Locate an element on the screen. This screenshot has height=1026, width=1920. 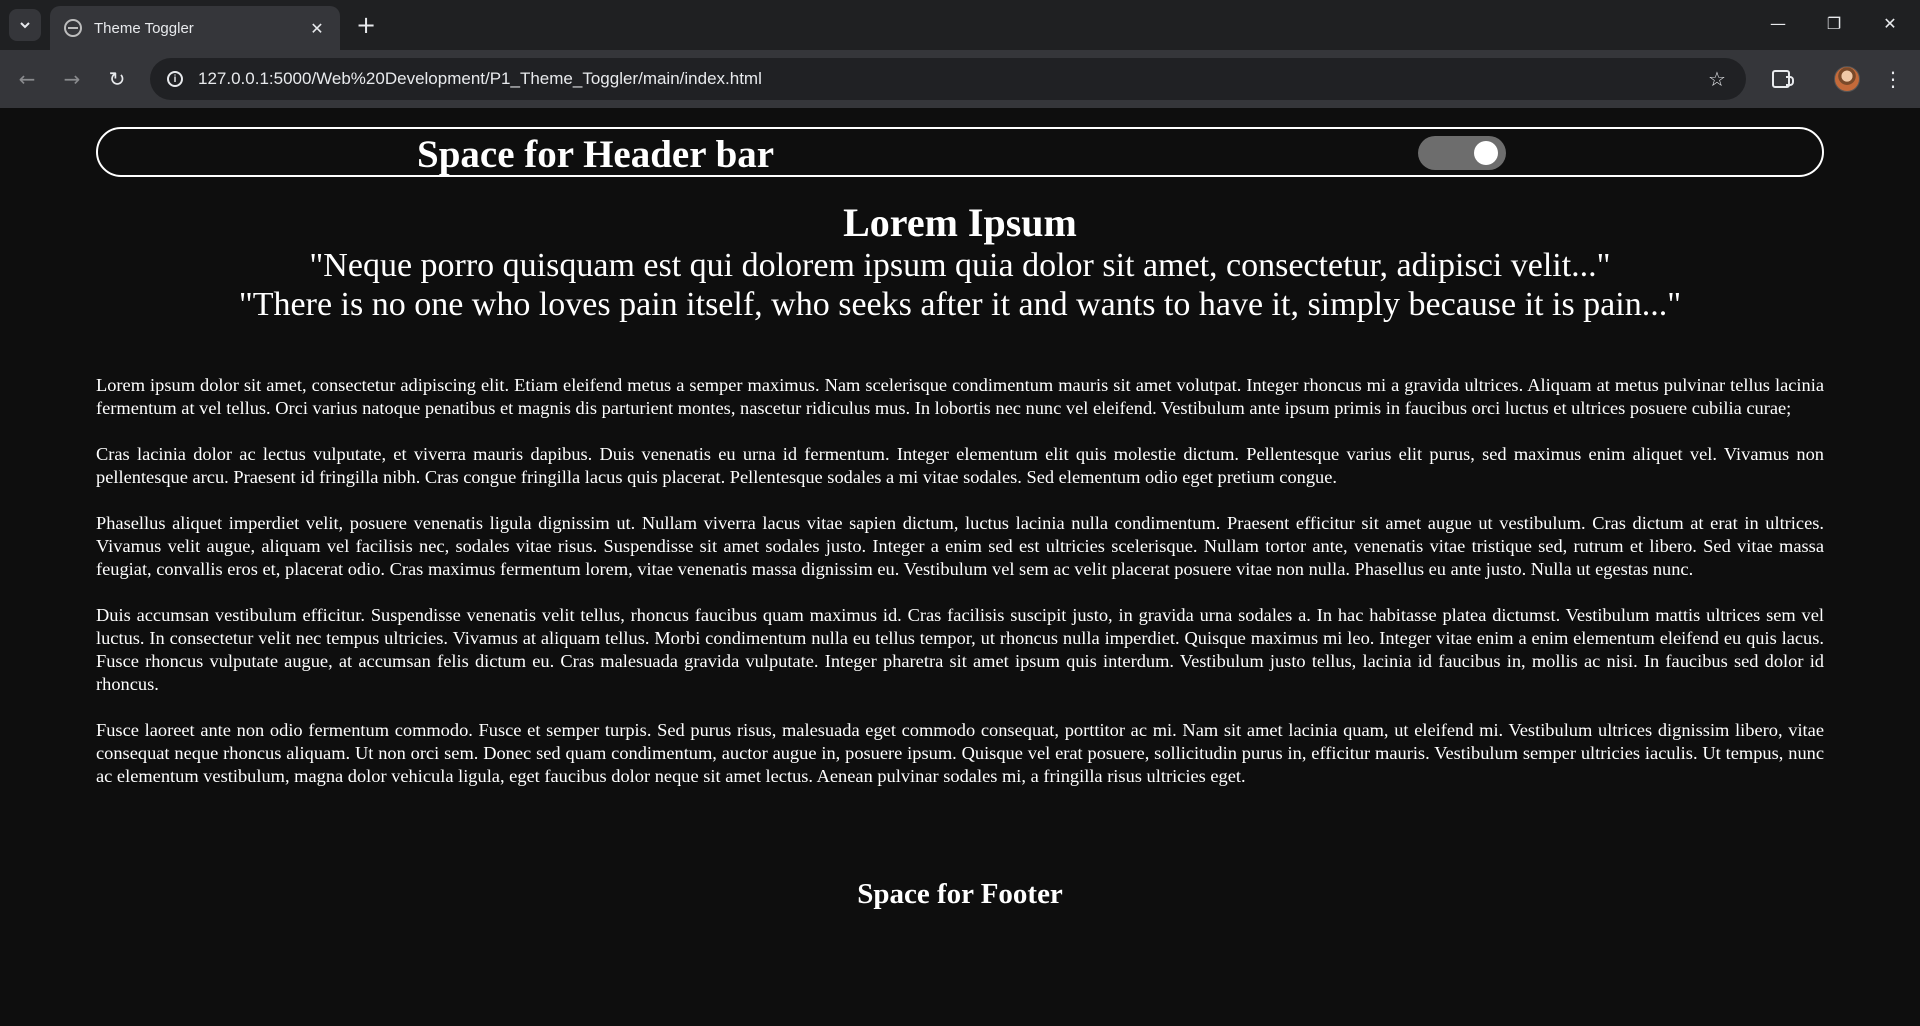
header-bar: Space for Header bar is located at coordinates (960, 152).